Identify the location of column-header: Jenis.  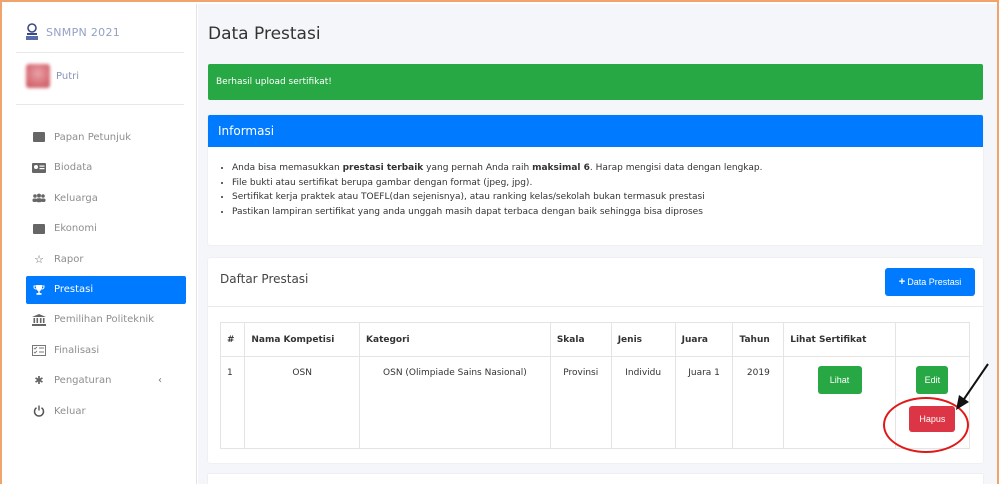
(643, 339).